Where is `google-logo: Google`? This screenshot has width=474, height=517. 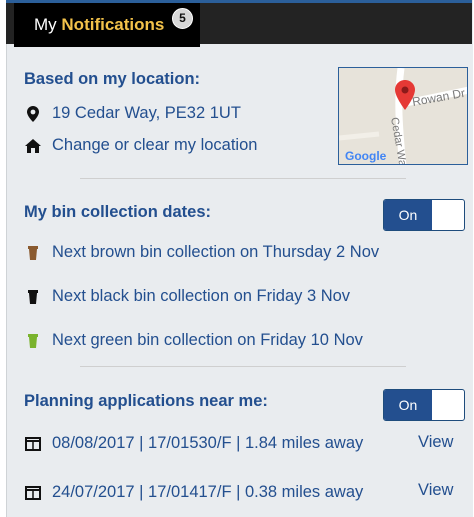
google-logo: Google is located at coordinates (366, 156).